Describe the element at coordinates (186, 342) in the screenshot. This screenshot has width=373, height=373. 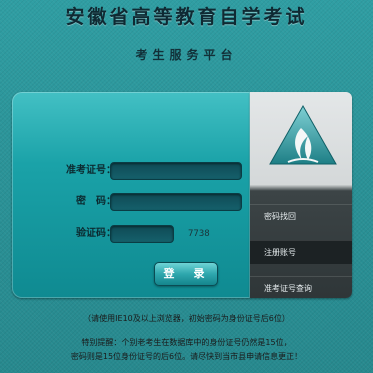
I see `notice-warning-1: 特别提醒：个别老考生在数据库中的身份证号仍然是15位，` at that location.